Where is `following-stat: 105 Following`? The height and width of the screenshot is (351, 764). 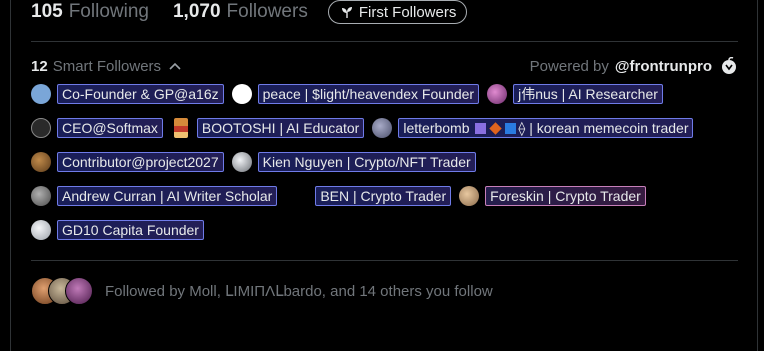 following-stat: 105 Following is located at coordinates (90, 12).